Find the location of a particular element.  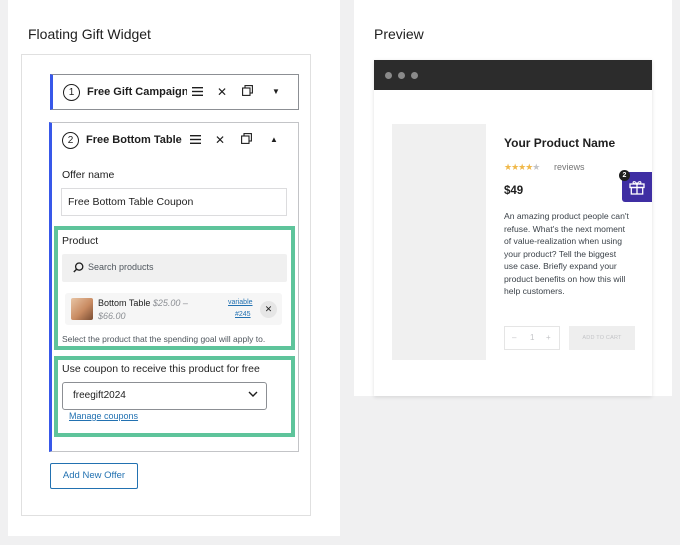

search-icon is located at coordinates (78, 267).